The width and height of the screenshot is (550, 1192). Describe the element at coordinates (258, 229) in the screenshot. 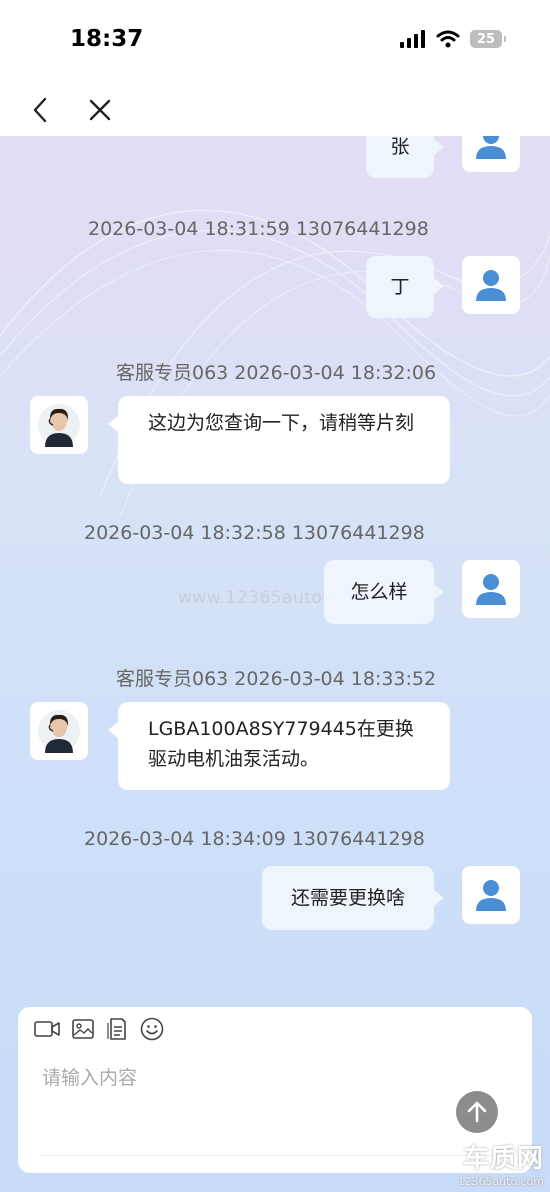

I see `message-meta: 2026-03-04 18:31:59 13076441298` at that location.